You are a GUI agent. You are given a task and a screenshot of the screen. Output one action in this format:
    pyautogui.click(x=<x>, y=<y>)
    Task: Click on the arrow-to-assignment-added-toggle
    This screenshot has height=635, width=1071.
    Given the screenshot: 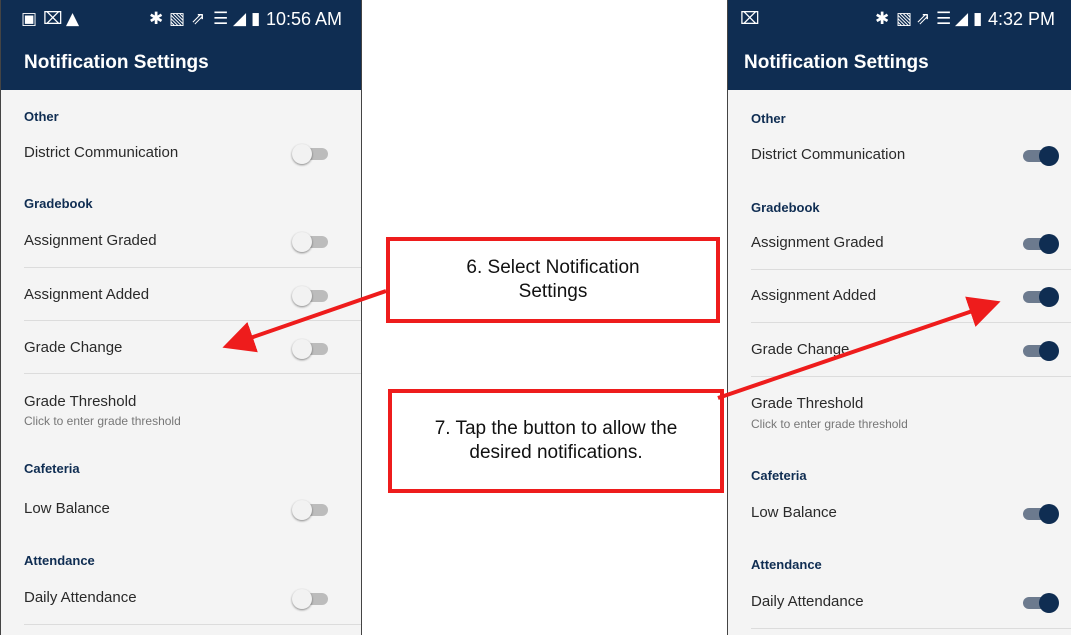 What is the action you would take?
    pyautogui.click(x=859, y=348)
    